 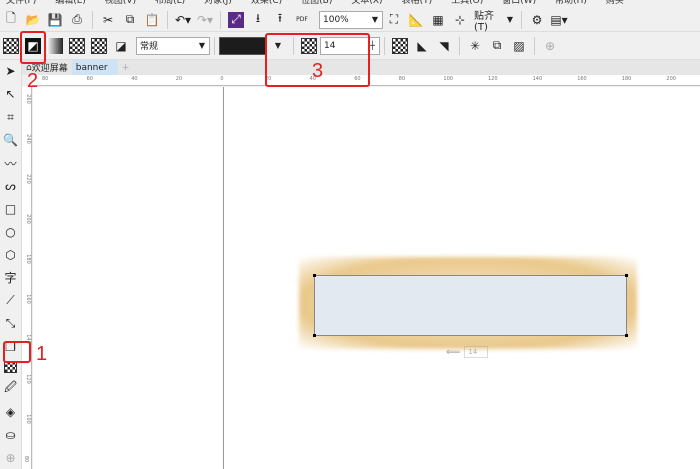 I want to click on export-icon: ⭱, so click(x=280, y=19).